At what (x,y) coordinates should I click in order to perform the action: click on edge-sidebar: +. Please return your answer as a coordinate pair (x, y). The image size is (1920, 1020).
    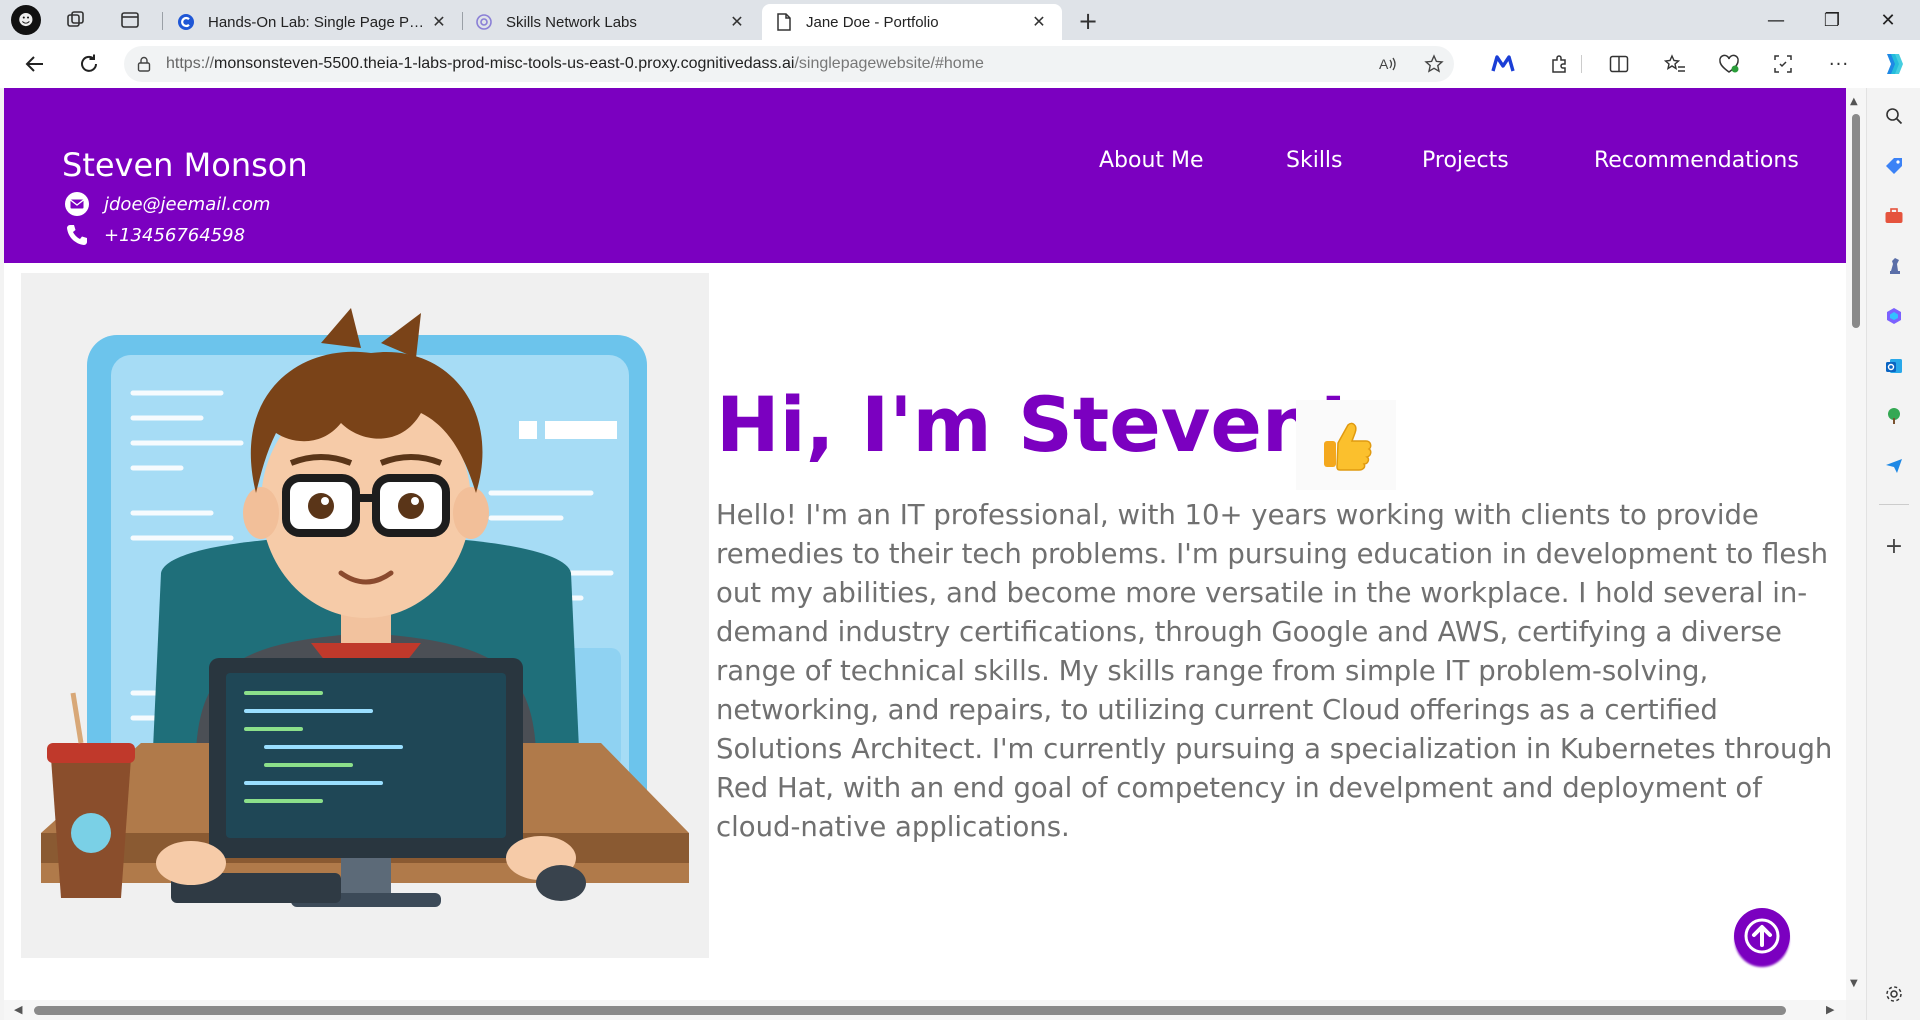
    Looking at the image, I should click on (1893, 554).